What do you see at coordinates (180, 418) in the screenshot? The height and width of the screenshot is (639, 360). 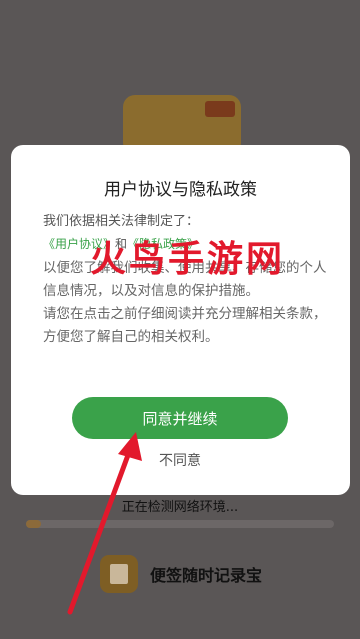 I see `agree-continue-button: 同意并继续` at bounding box center [180, 418].